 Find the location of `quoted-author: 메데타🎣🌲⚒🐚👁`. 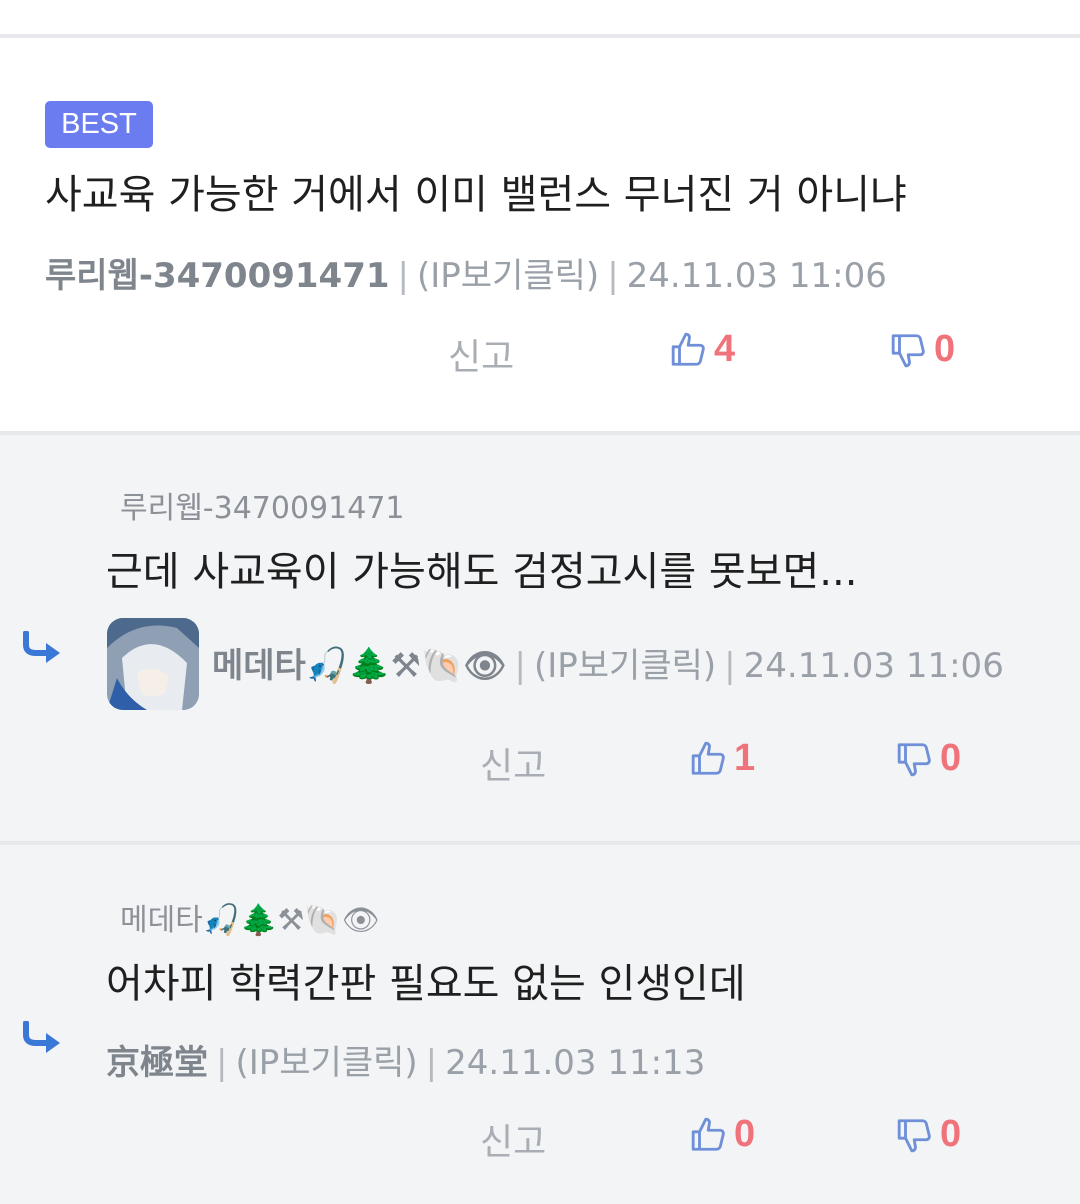

quoted-author: 메데타🎣🌲⚒🐚👁 is located at coordinates (250, 920).